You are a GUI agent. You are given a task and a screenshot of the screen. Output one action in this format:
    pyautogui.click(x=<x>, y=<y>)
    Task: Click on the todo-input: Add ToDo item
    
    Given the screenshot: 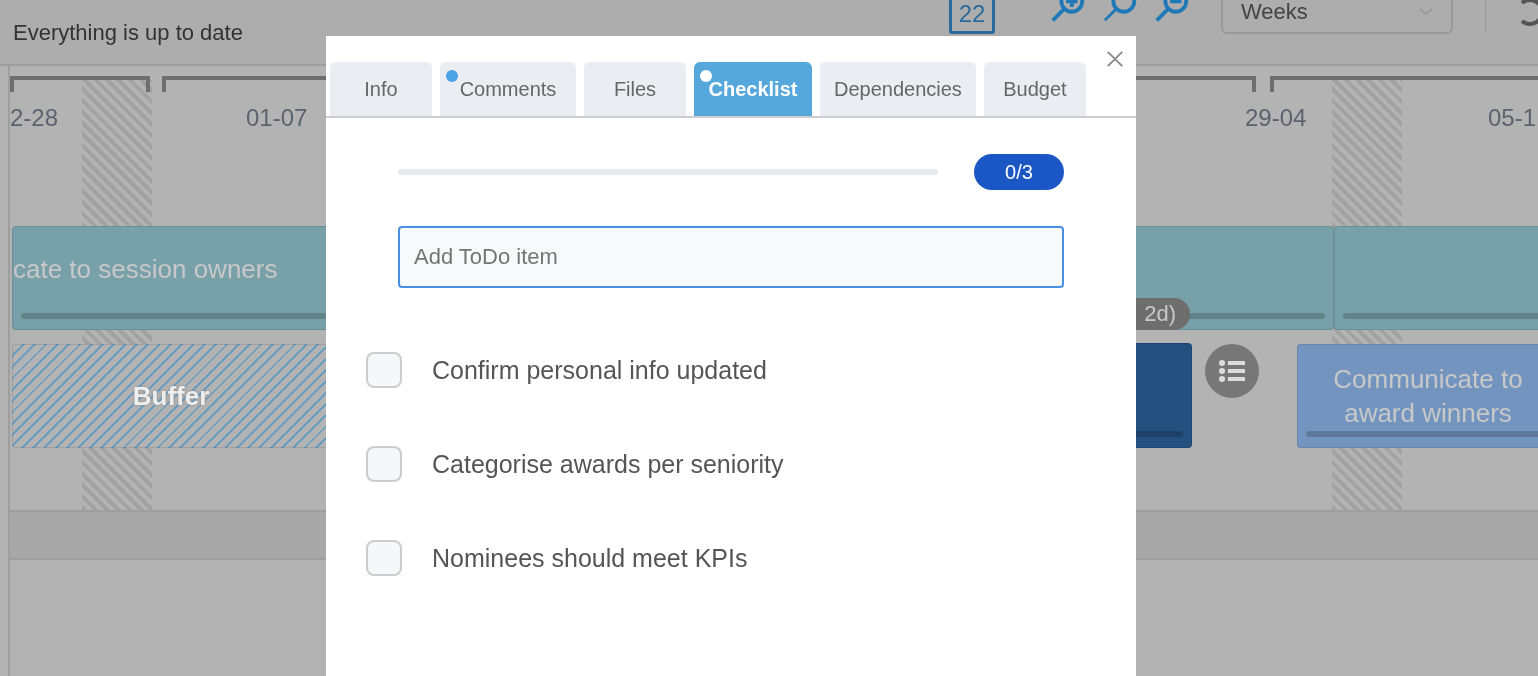 What is the action you would take?
    pyautogui.click(x=731, y=257)
    